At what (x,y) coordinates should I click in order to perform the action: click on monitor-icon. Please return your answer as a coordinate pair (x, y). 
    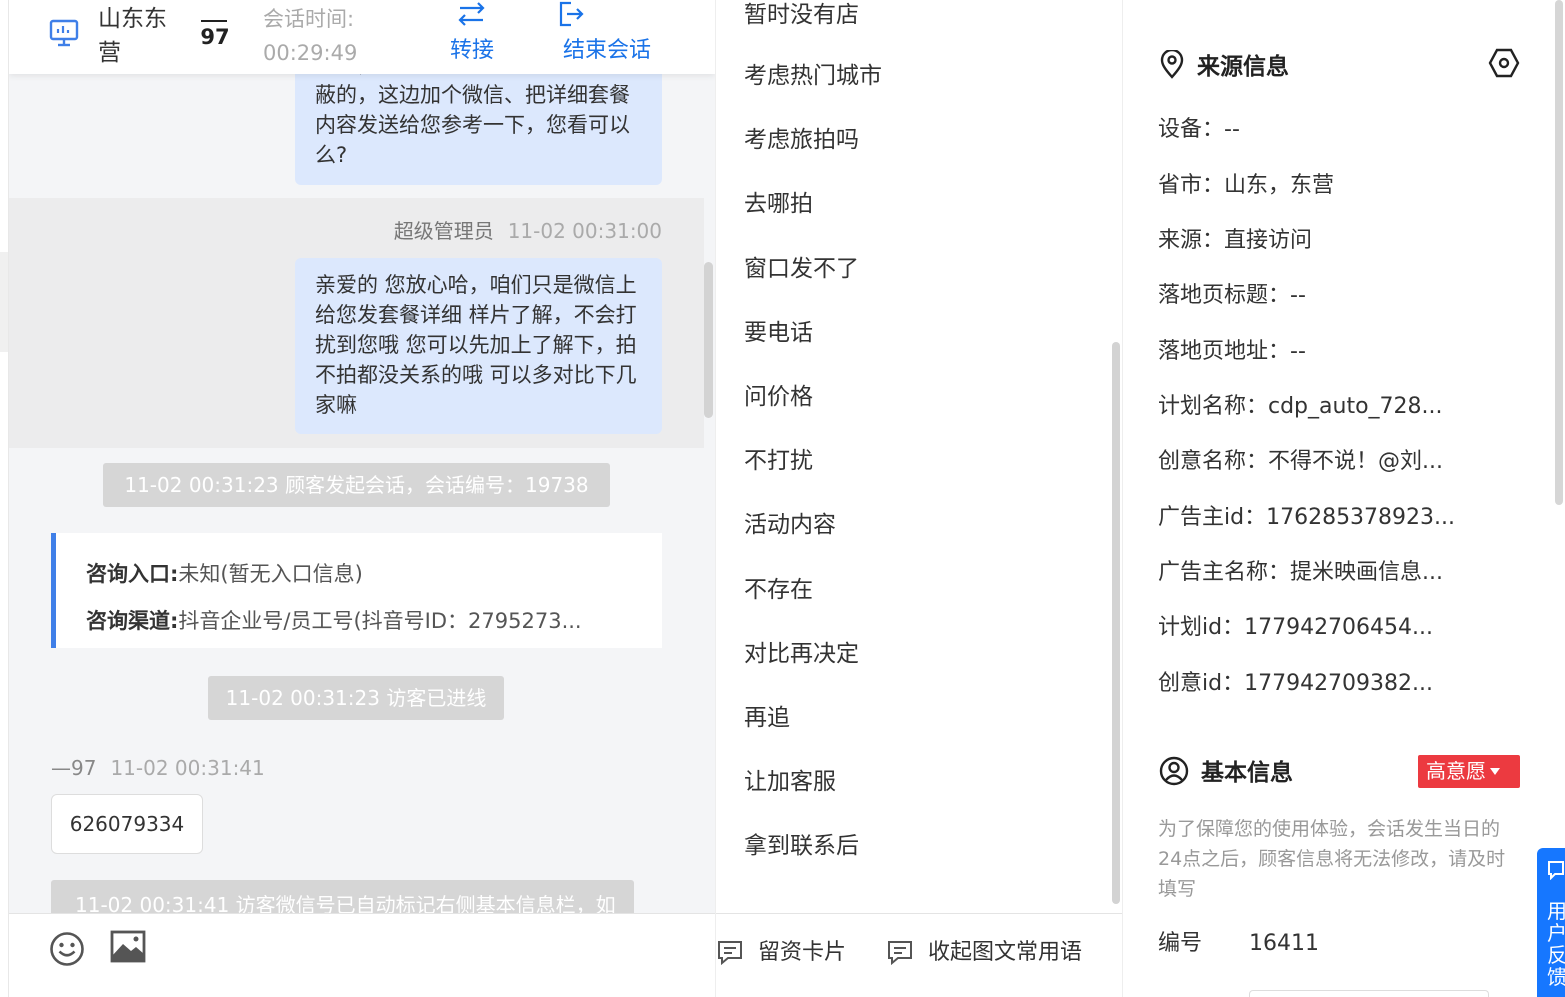
    Looking at the image, I should click on (64, 33).